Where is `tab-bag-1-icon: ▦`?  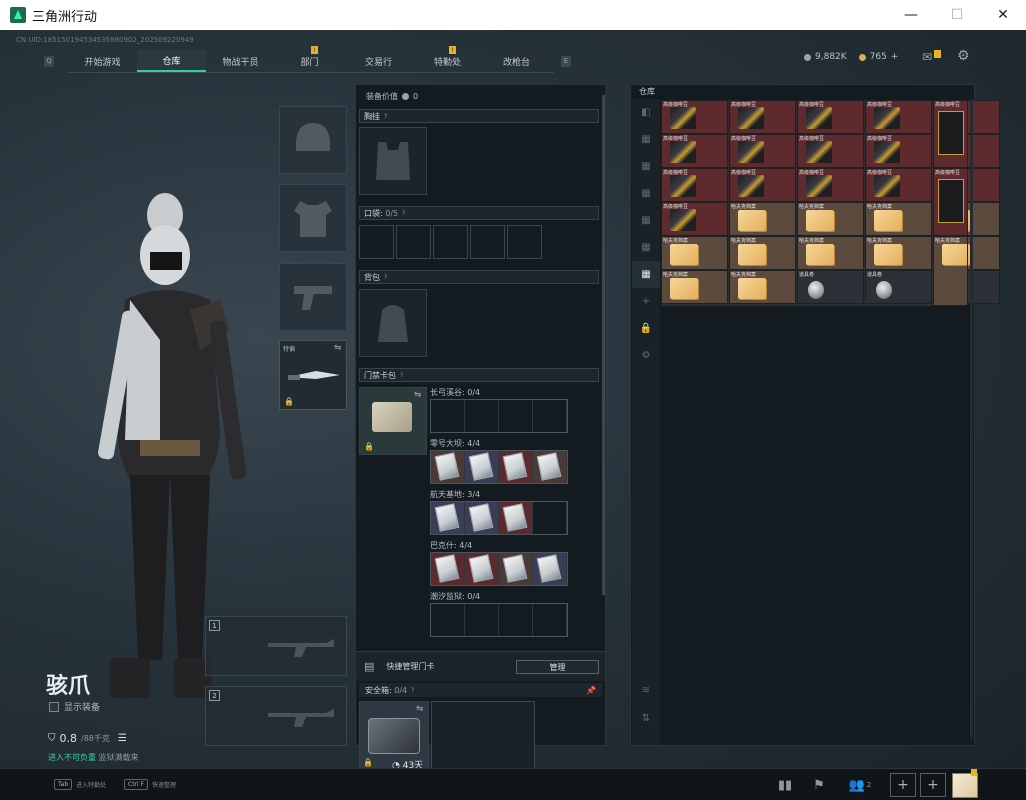 tab-bag-1-icon: ▦ is located at coordinates (646, 139).